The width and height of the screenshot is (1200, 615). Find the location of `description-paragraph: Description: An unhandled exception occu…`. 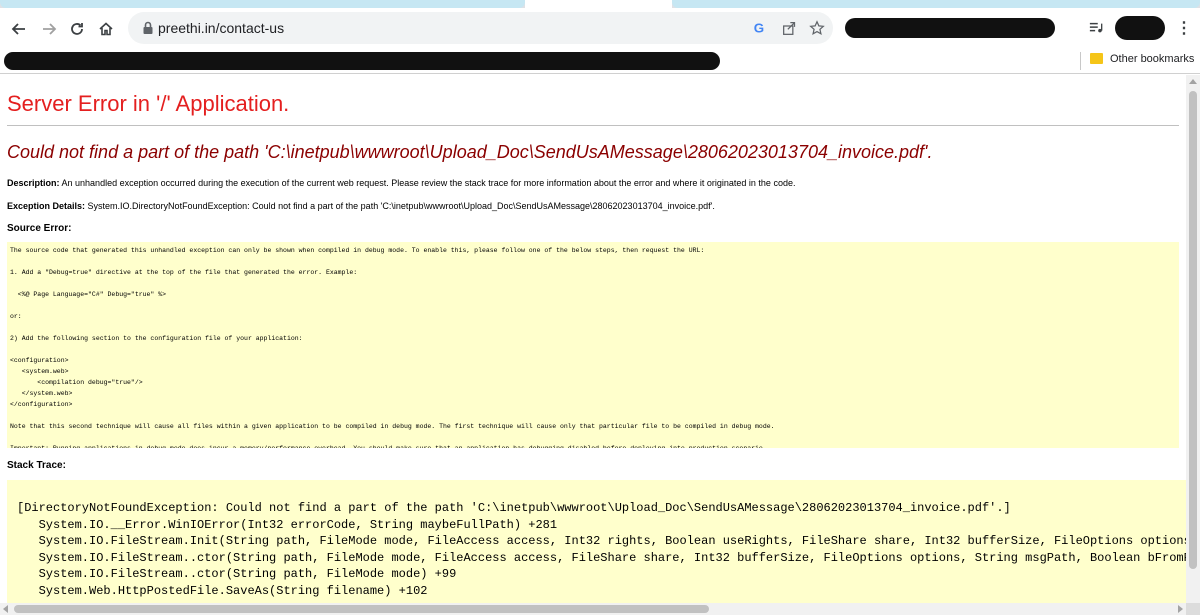

description-paragraph: Description: An unhandled exception occu… is located at coordinates (596, 183).